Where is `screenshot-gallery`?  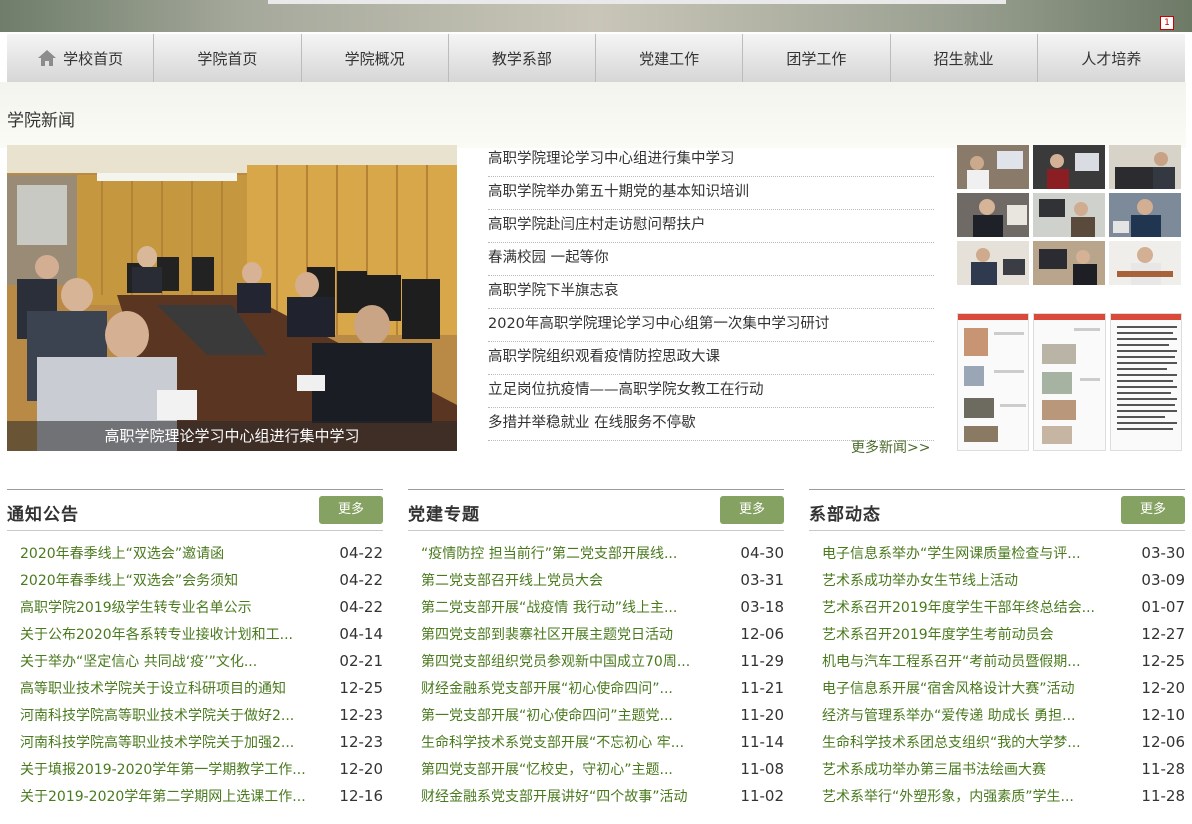
screenshot-gallery is located at coordinates (1069, 382).